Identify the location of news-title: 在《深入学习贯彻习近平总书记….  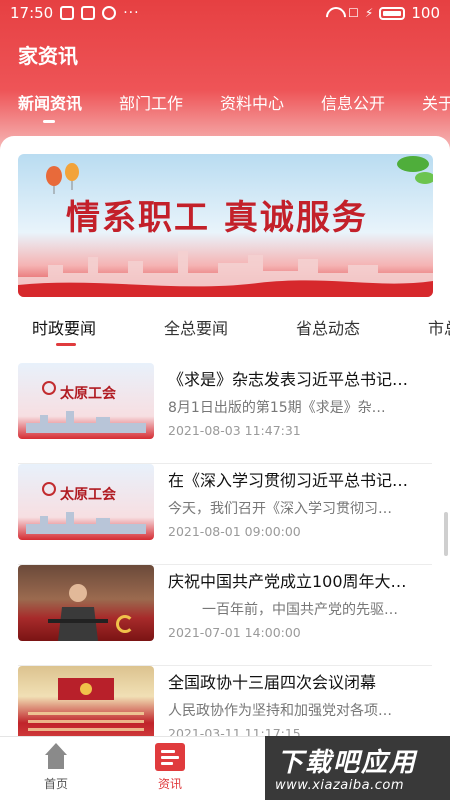
(288, 480).